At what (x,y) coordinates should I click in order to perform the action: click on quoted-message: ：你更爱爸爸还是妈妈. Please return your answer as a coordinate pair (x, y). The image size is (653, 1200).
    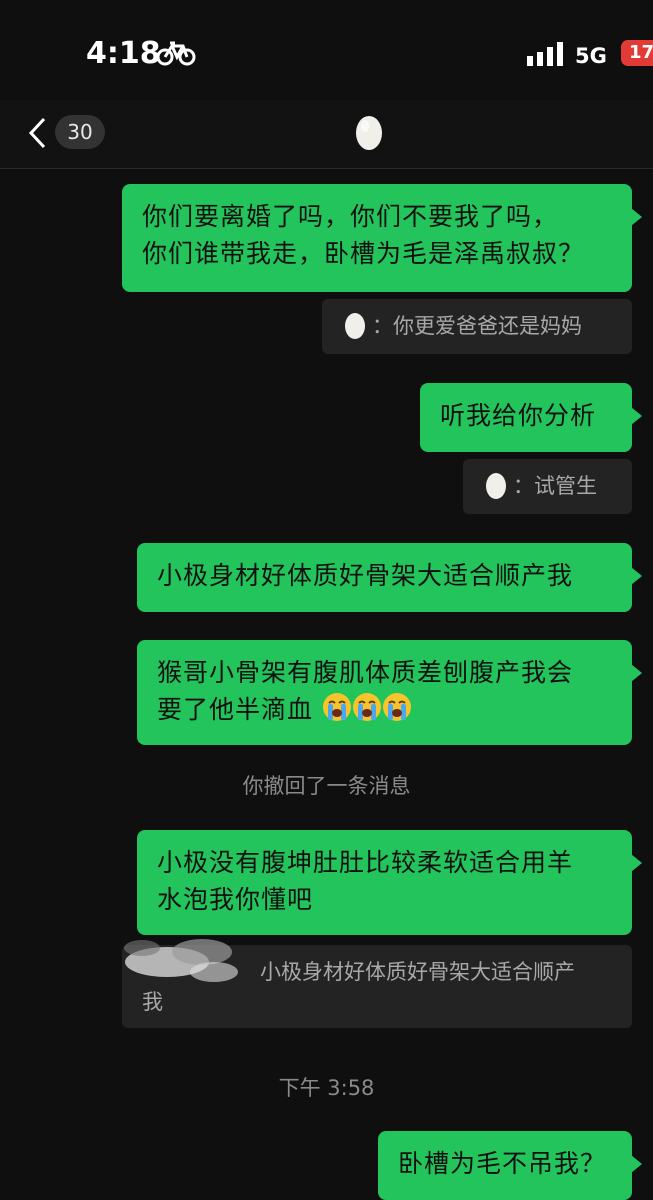
    Looking at the image, I should click on (477, 326).